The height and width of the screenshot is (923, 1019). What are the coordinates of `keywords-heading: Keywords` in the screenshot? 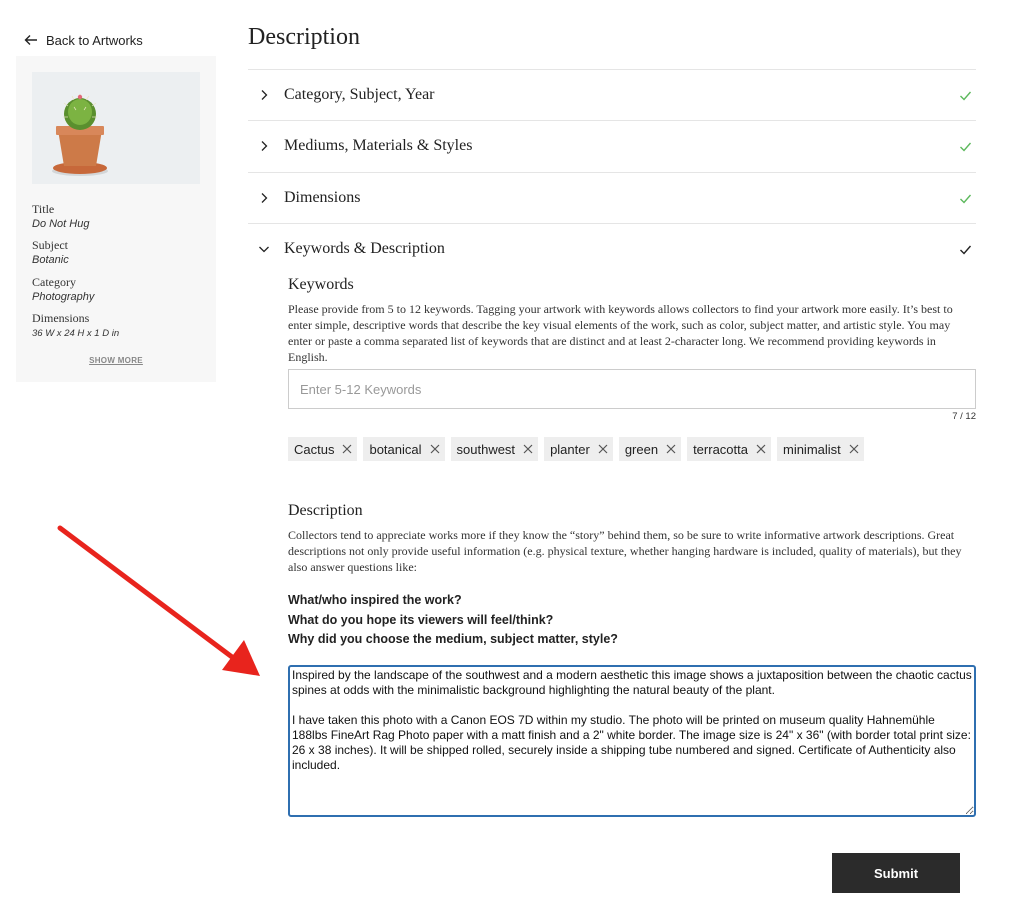 It's located at (321, 284).